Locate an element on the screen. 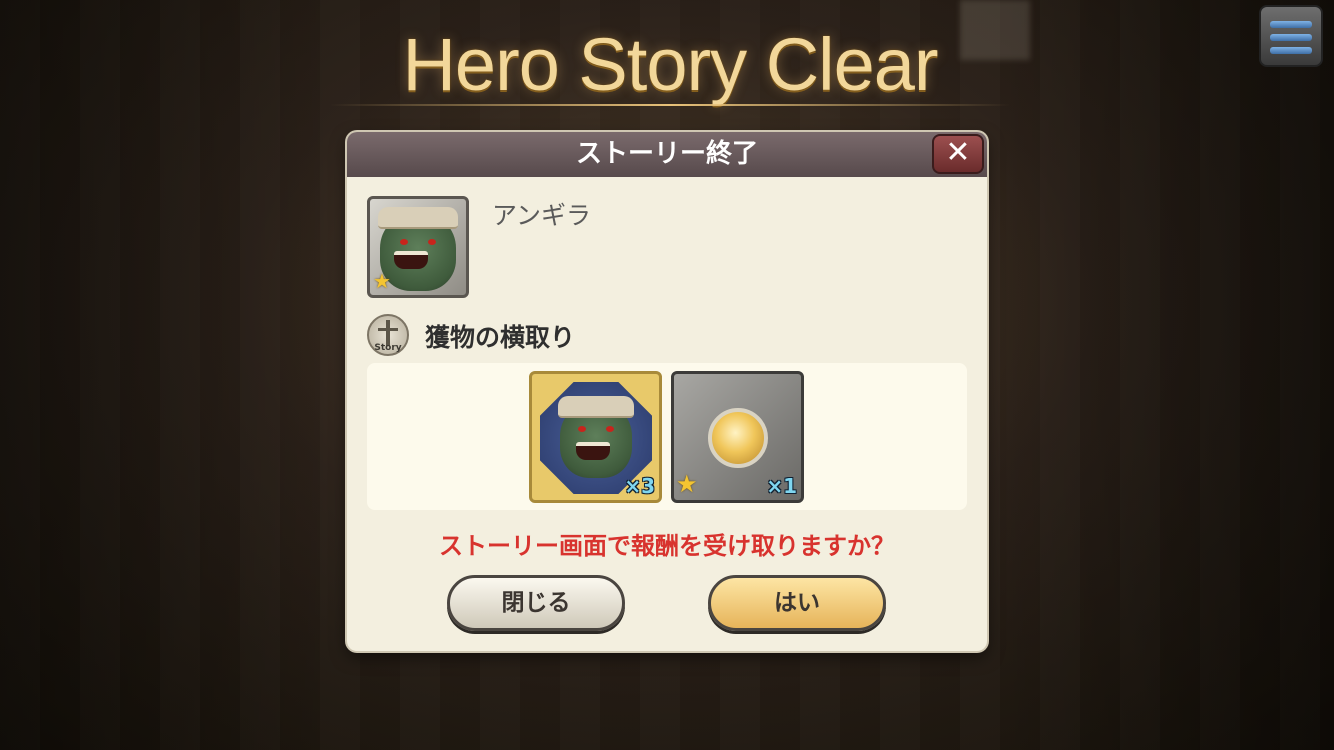  hamburger-icon is located at coordinates (1291, 24).